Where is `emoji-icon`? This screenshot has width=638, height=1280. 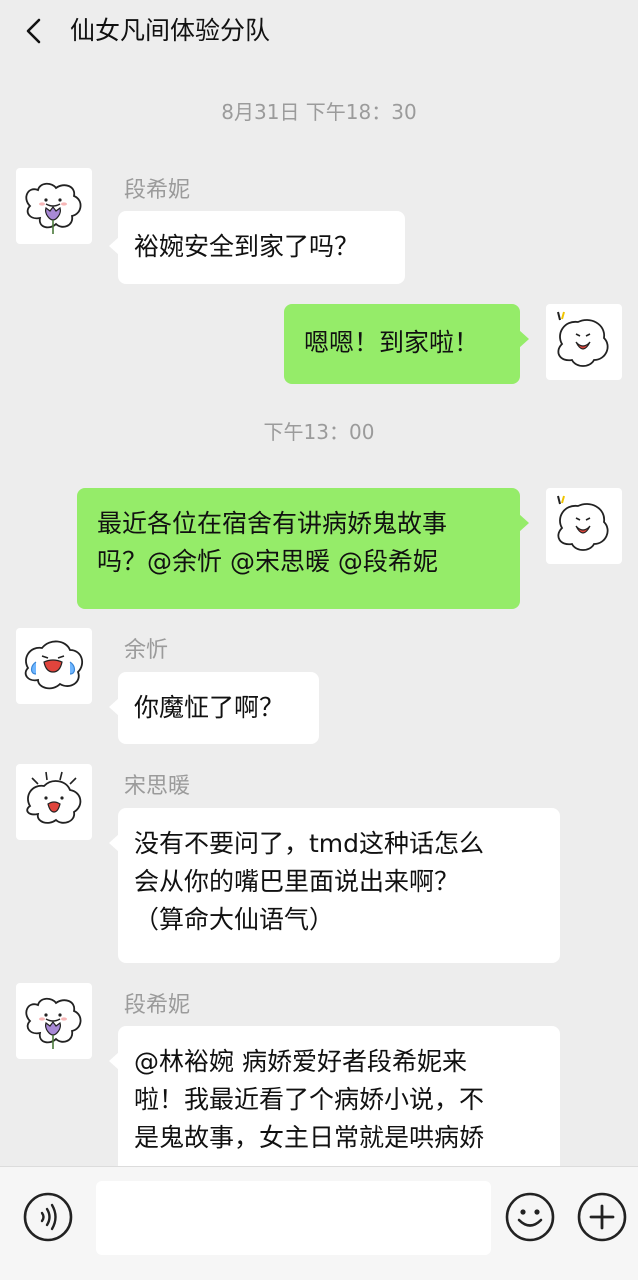
emoji-icon is located at coordinates (530, 1217).